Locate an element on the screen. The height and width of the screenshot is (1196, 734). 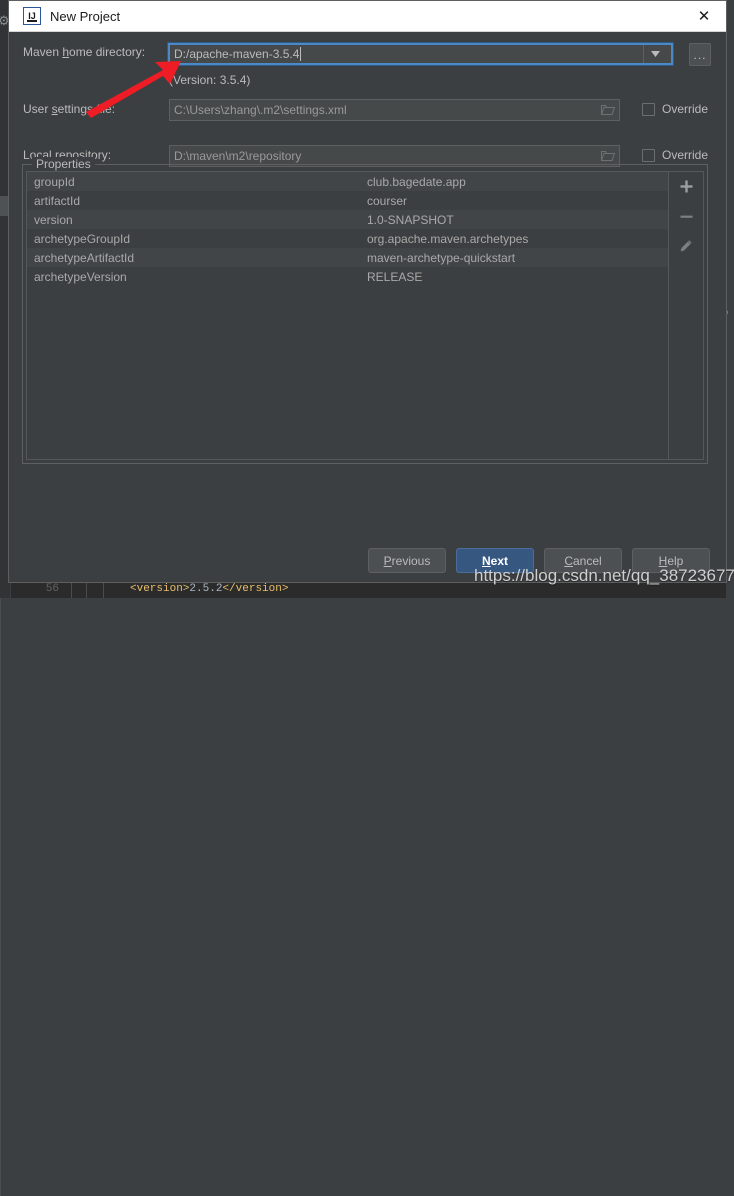
user-settings-override-checkbox: Override is located at coordinates (675, 109).